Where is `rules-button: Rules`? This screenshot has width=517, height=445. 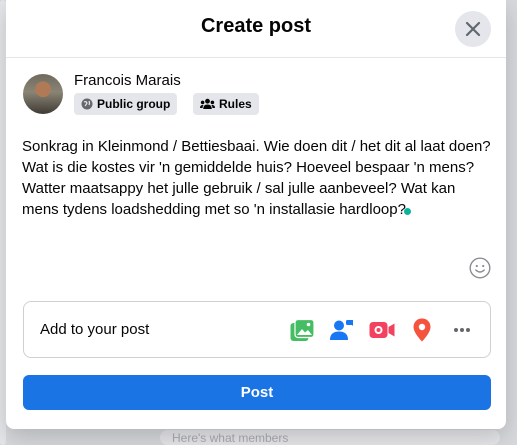
rules-button: Rules is located at coordinates (226, 104).